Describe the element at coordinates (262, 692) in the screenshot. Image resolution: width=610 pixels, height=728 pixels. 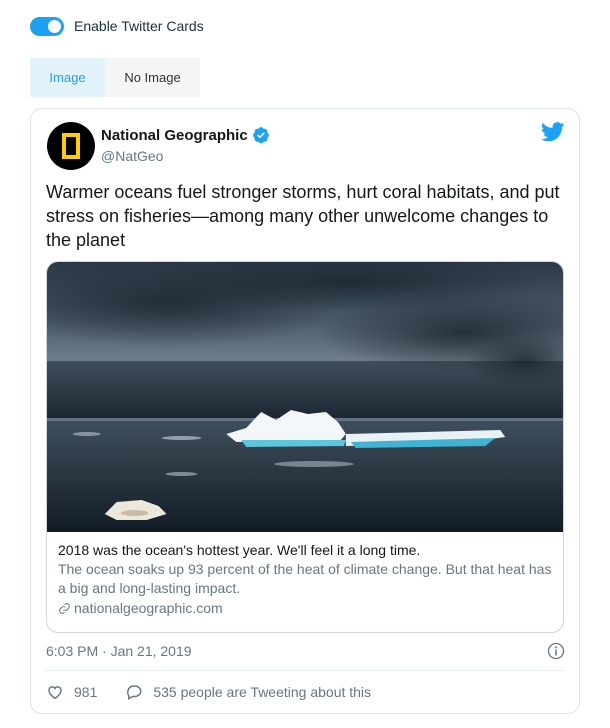
I see `discussion-text: 535 people are Tweeting about this` at that location.